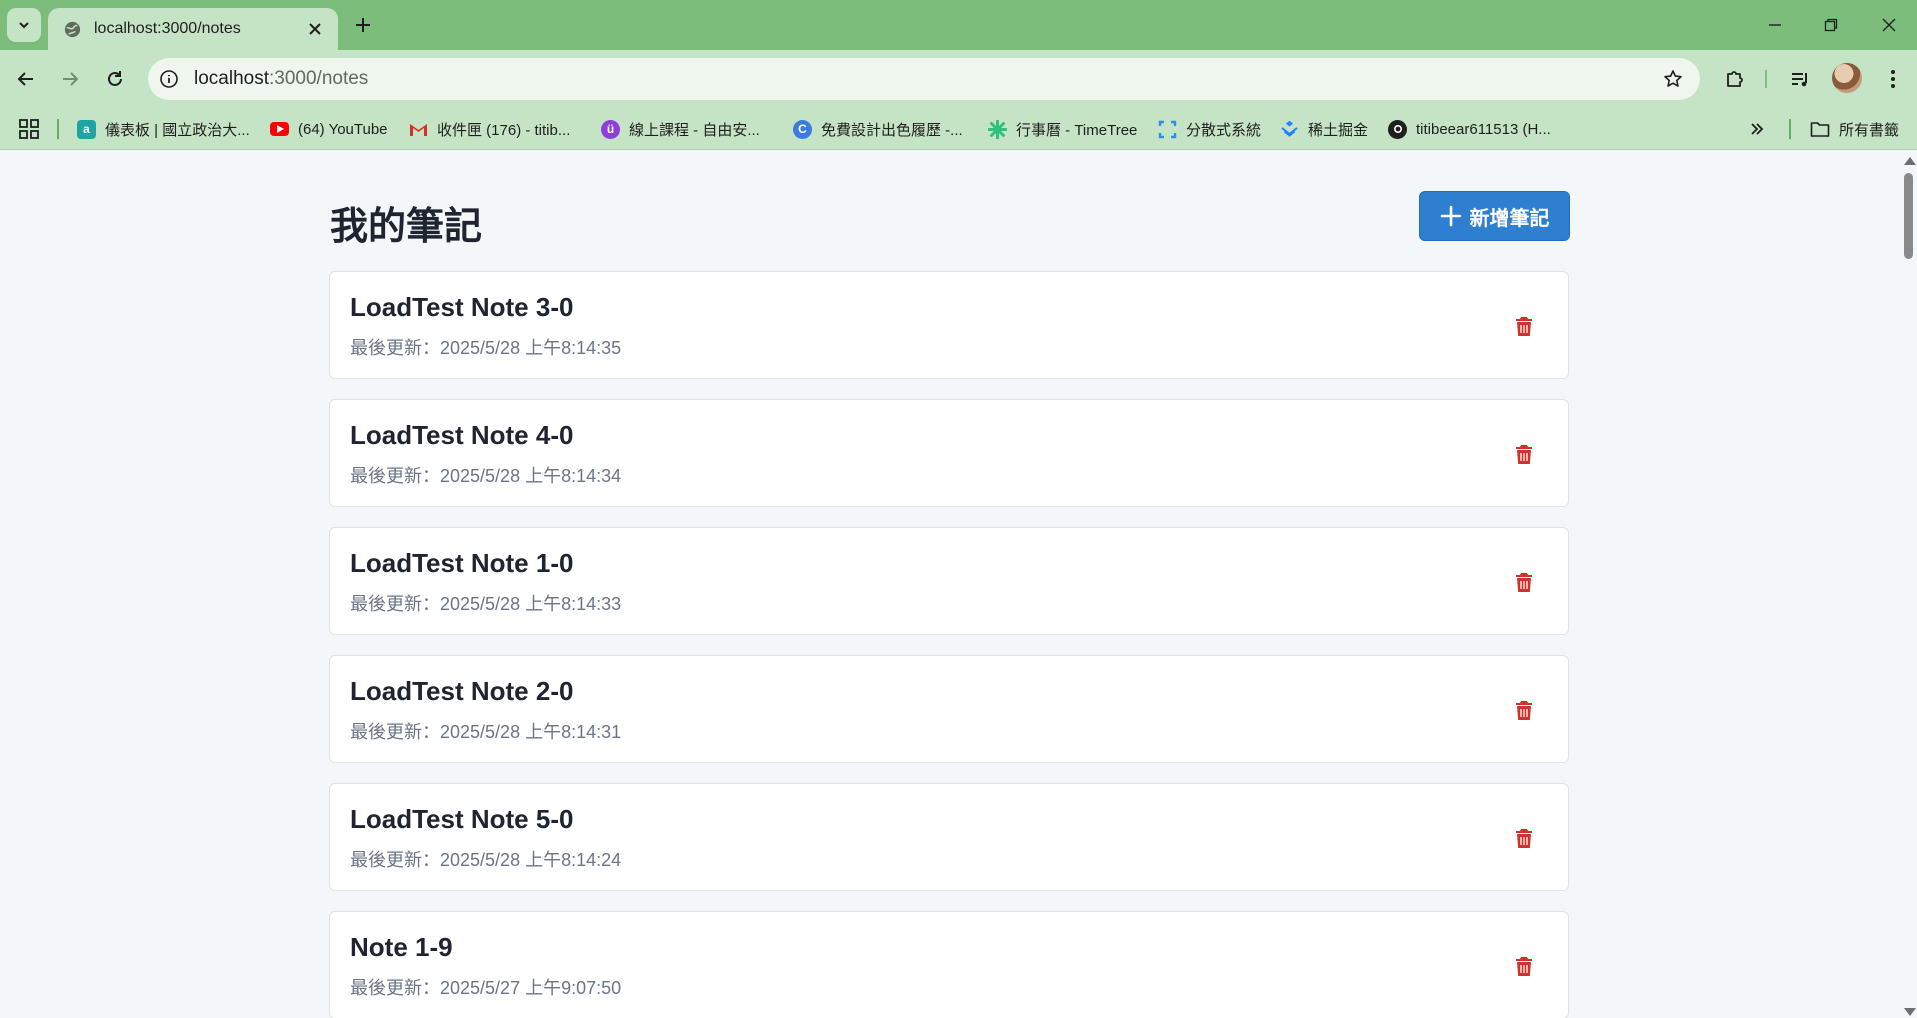  What do you see at coordinates (1338, 130) in the screenshot?
I see `bookmark-label: 稀土掘金` at bounding box center [1338, 130].